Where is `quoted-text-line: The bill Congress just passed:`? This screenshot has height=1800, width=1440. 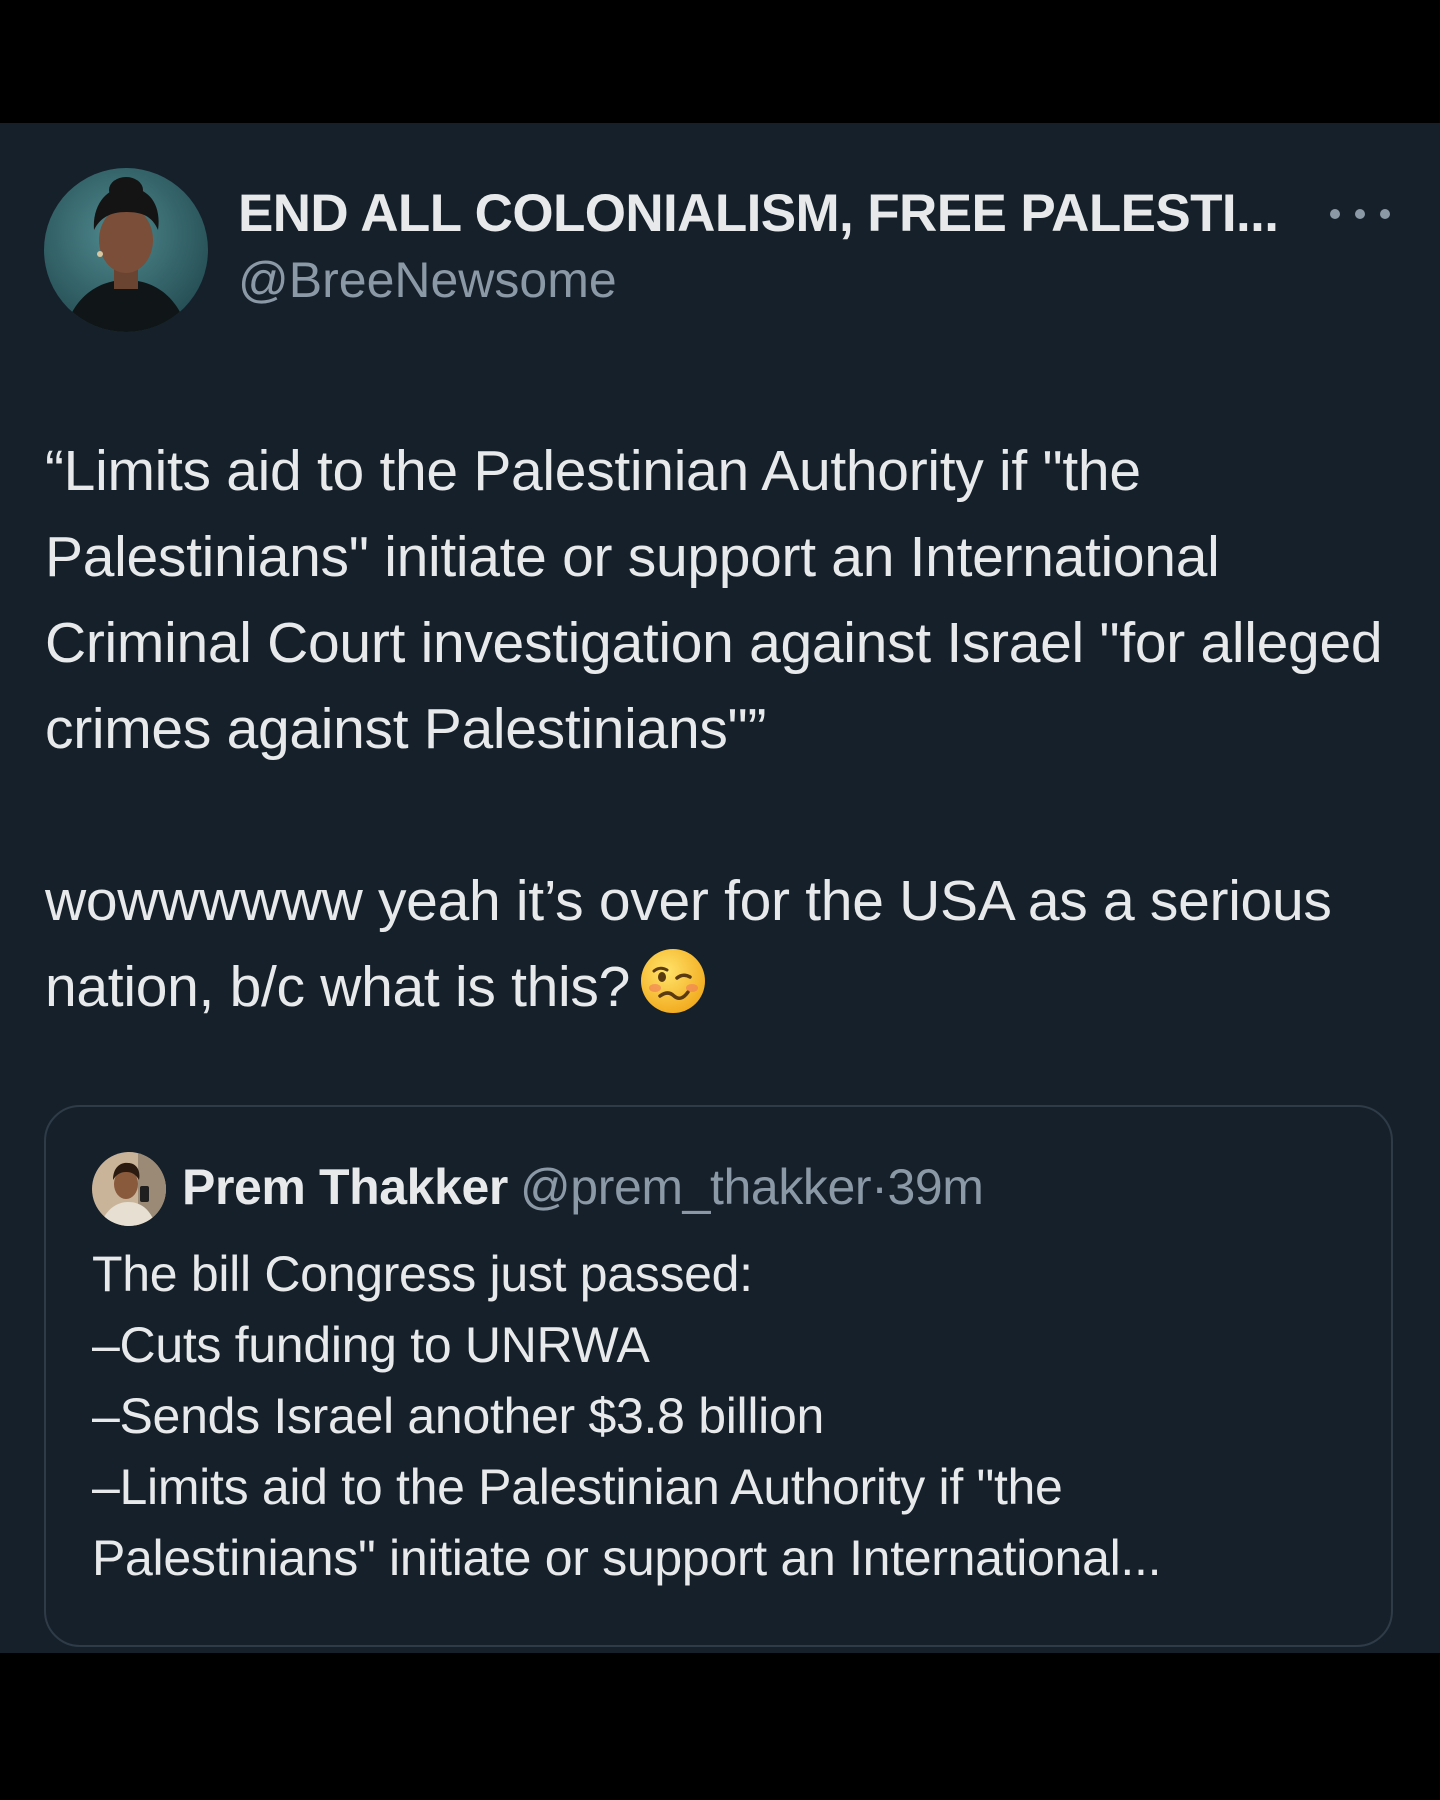 quoted-text-line: The bill Congress just passed: is located at coordinates (422, 1274).